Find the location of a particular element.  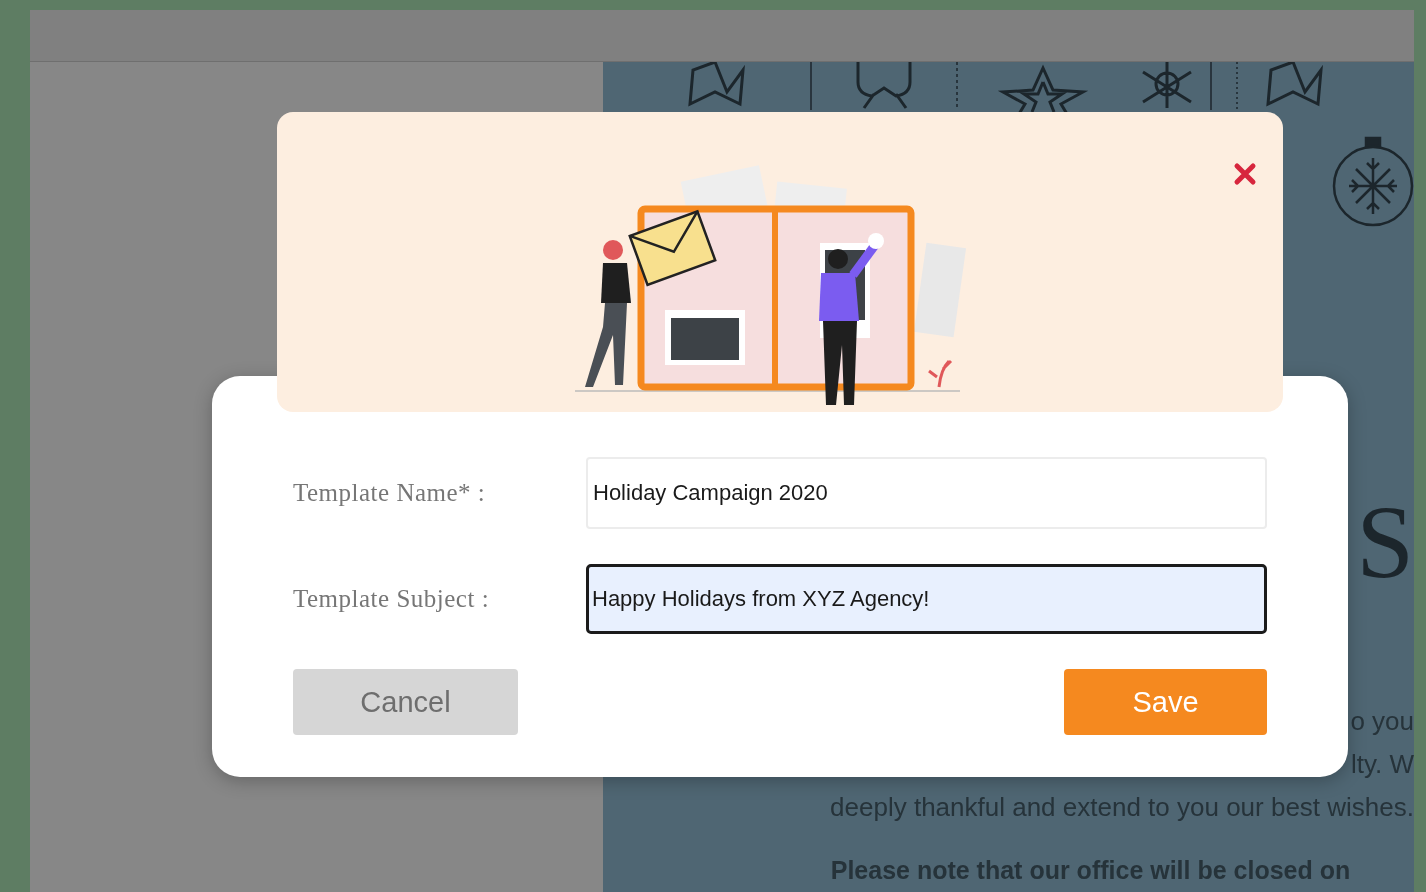

close-icon is located at coordinates (1245, 174).